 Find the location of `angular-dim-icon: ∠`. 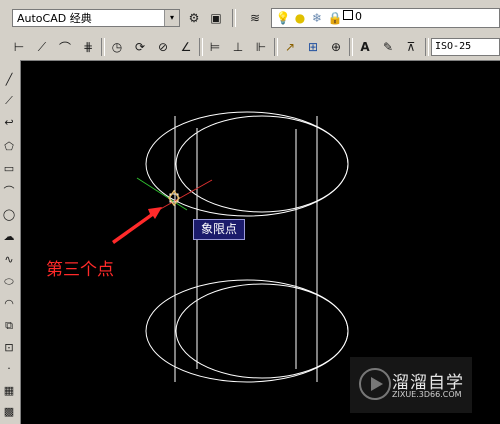

angular-dim-icon: ∠ is located at coordinates (186, 47).